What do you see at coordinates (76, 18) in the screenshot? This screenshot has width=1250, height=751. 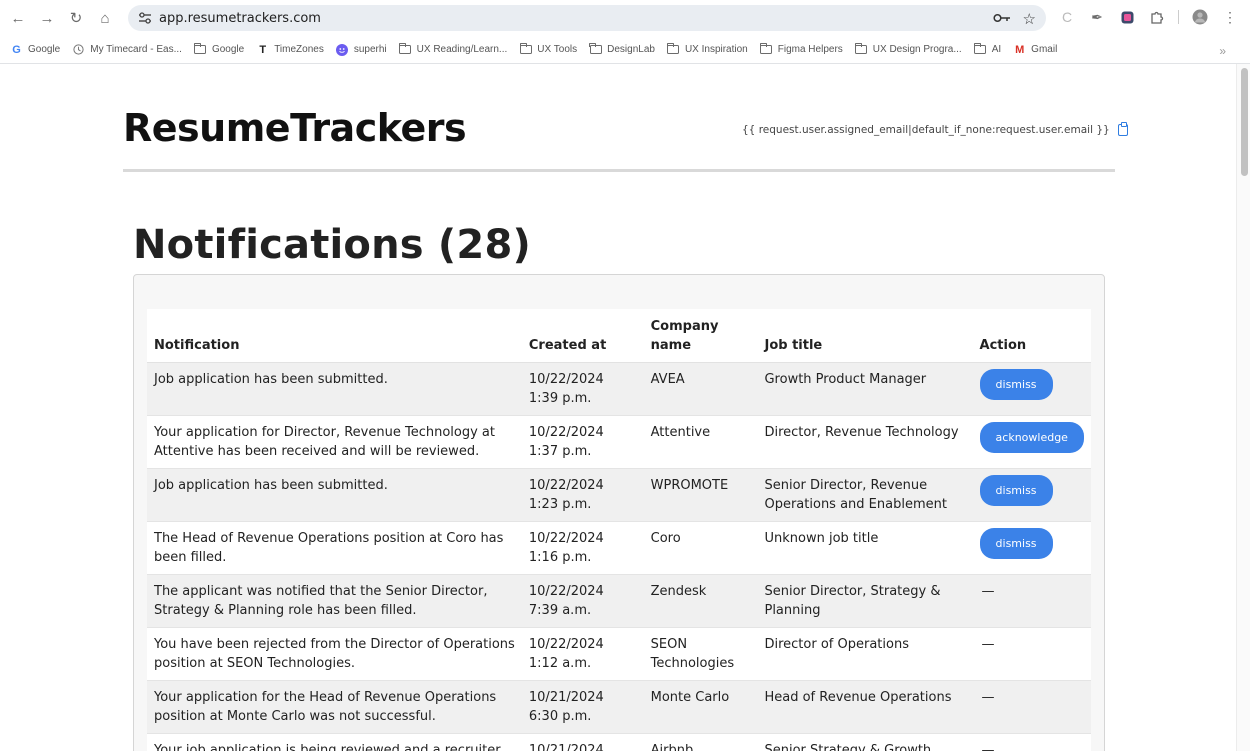 I see `reload-icon: ↻` at bounding box center [76, 18].